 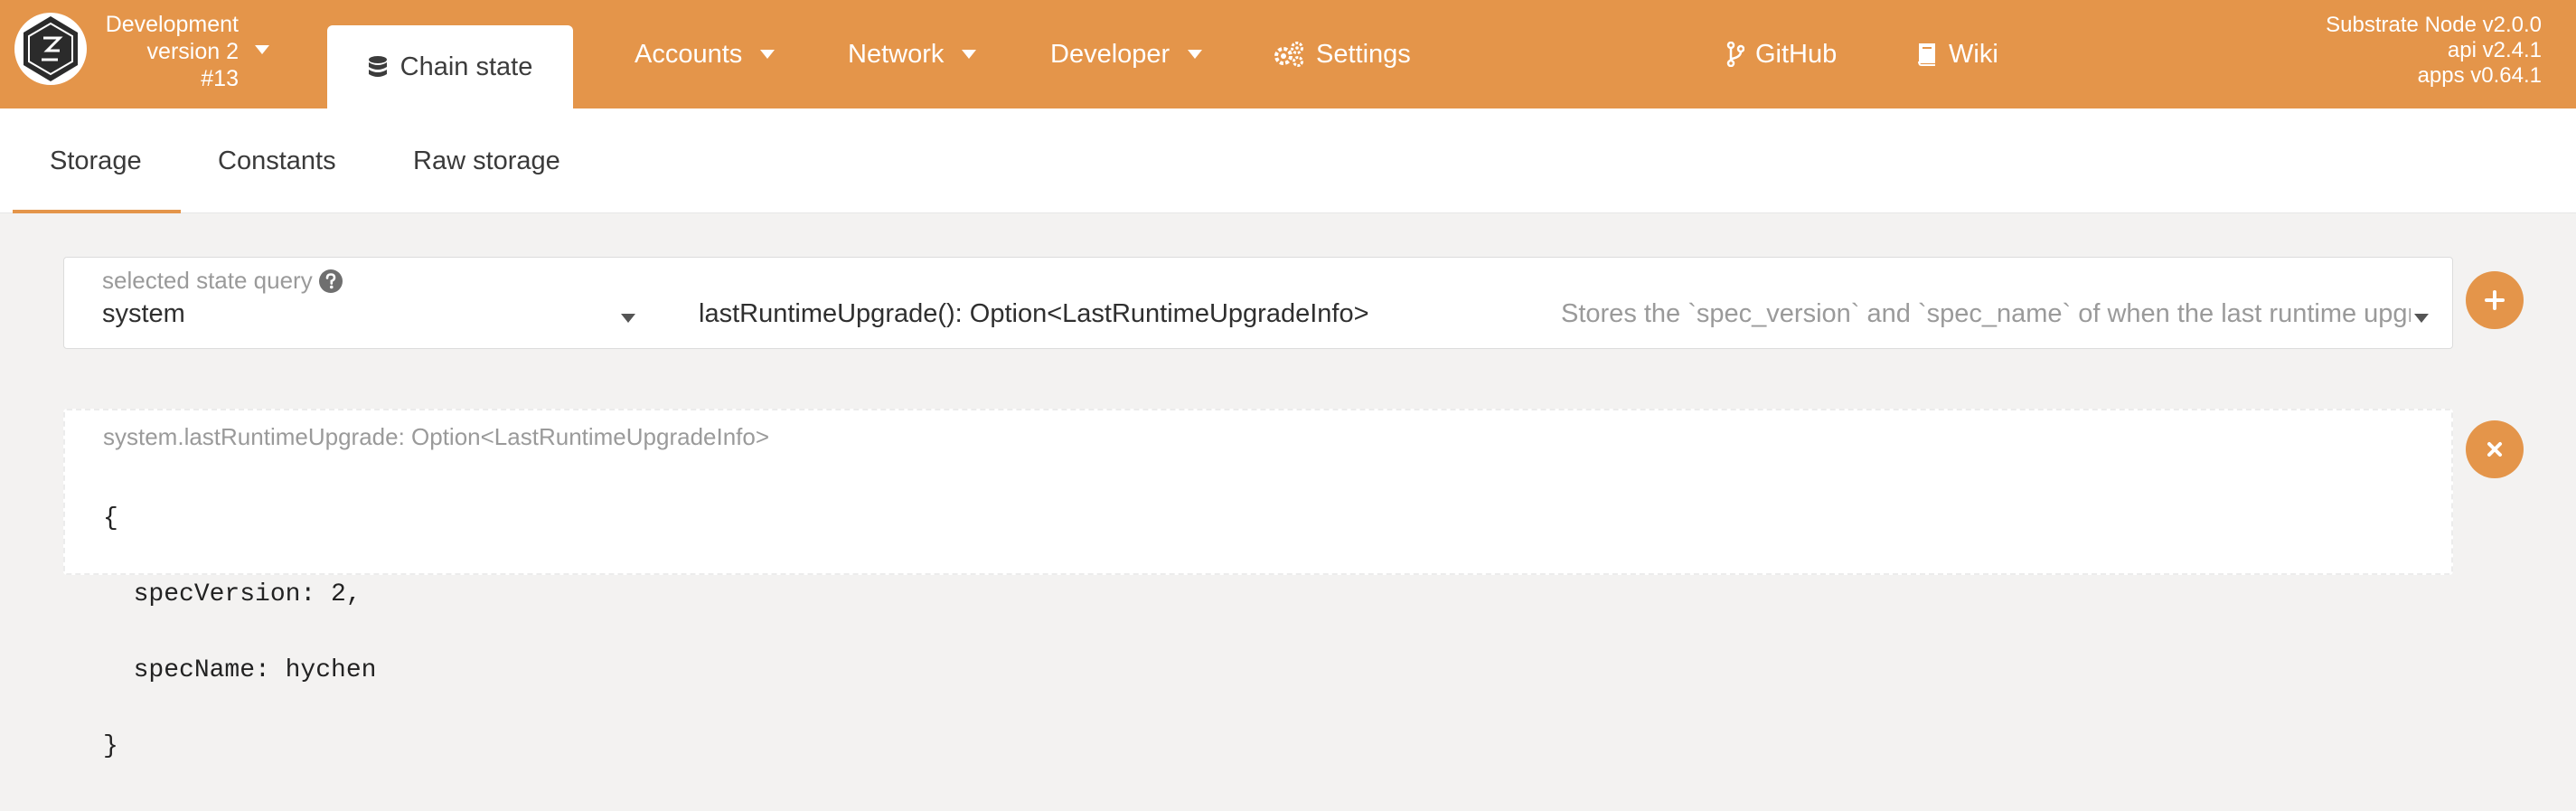 I want to click on chain-block-number: #13, so click(x=220, y=78).